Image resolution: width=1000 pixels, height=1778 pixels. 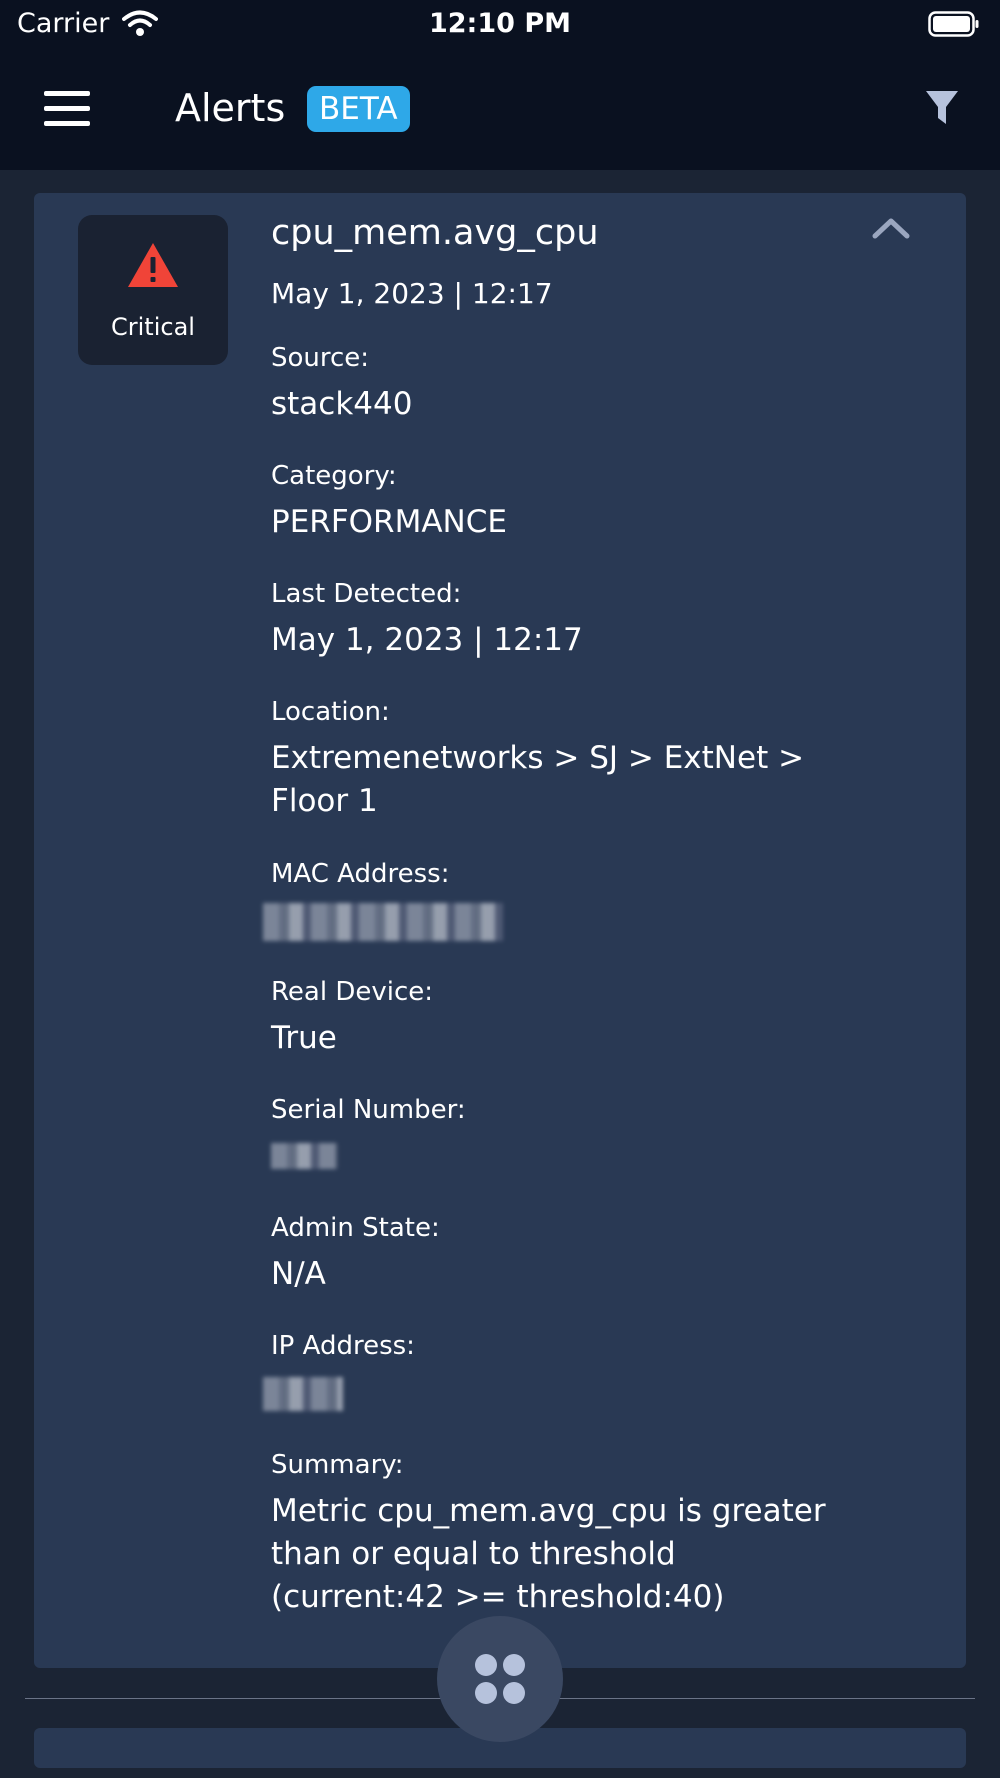 What do you see at coordinates (67, 109) in the screenshot?
I see `hamburger-menu-icon` at bounding box center [67, 109].